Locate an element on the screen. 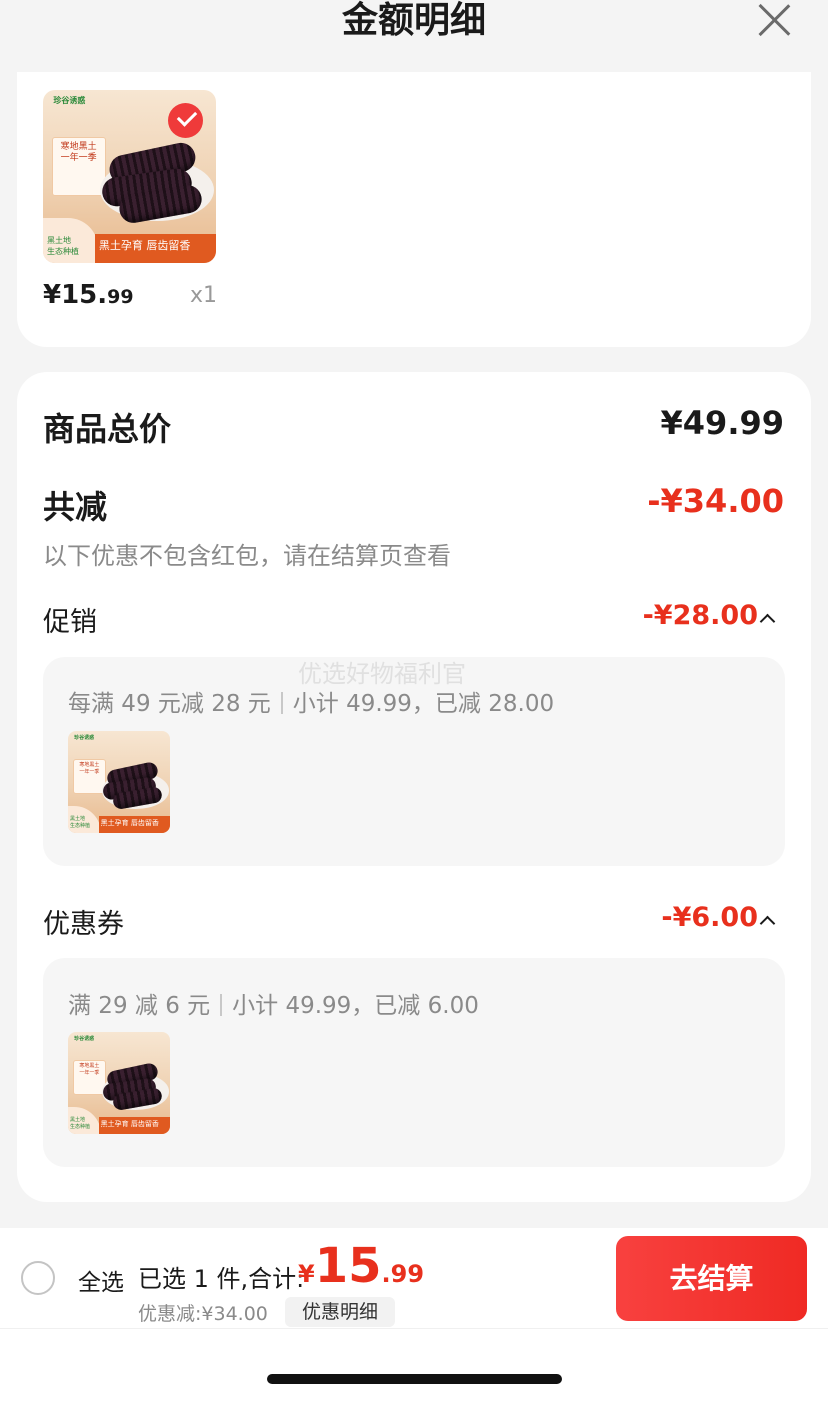 This screenshot has height=1403, width=828. promotion-label: 促销 is located at coordinates (70, 622).